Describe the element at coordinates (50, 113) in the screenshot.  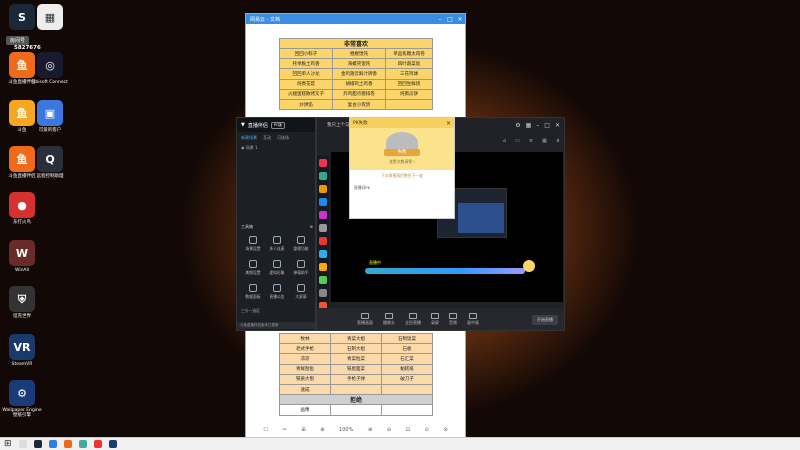
I see `app-icon: ▣` at that location.